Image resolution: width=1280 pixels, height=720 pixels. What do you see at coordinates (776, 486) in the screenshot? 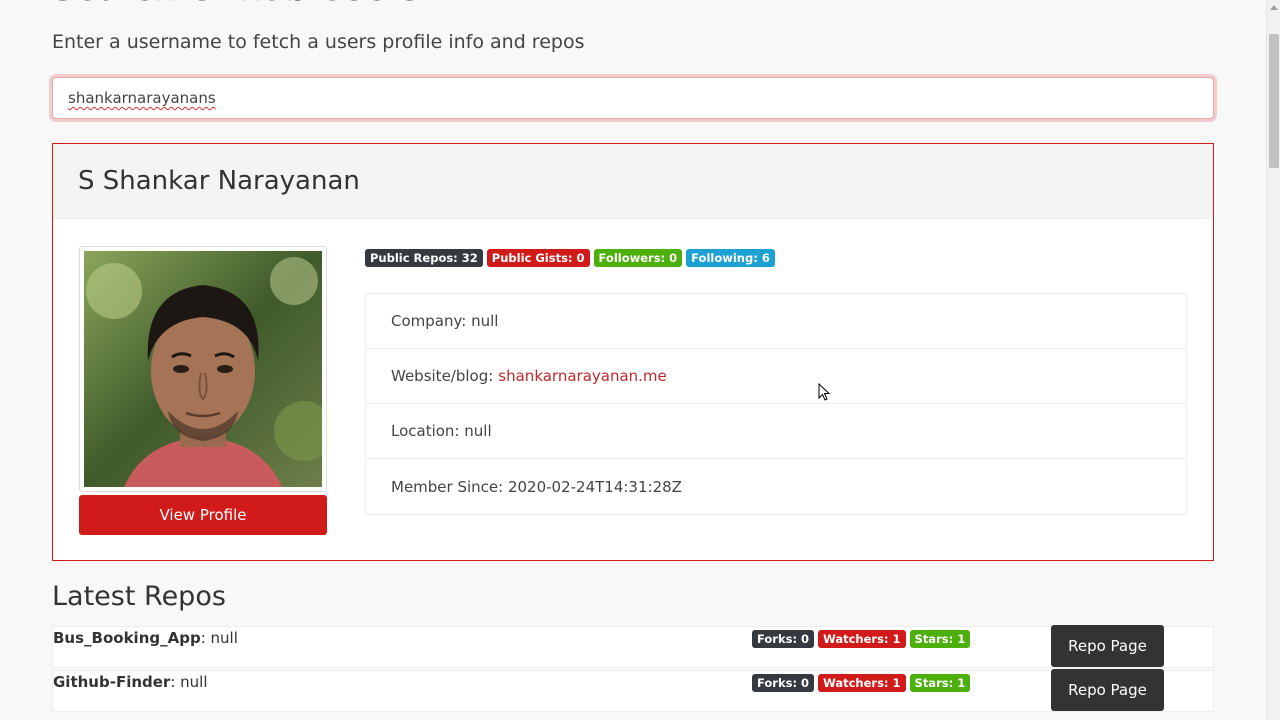
I see `member-since-item: Member Since: 2020-02-24T14:31:28Z` at bounding box center [776, 486].